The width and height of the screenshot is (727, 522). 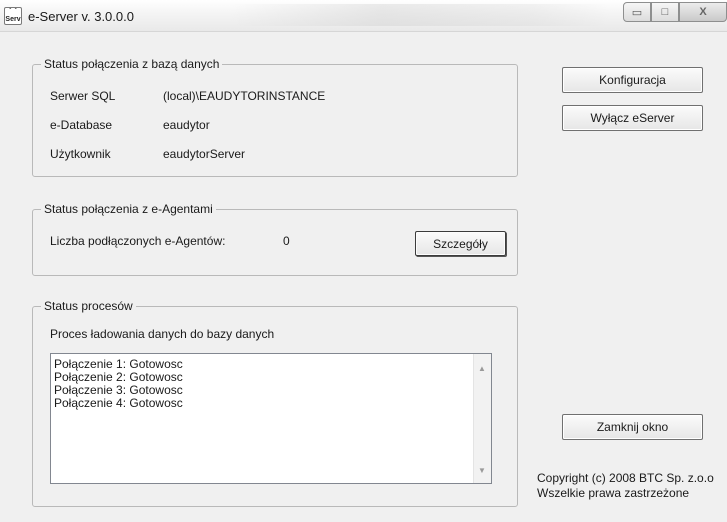 I want to click on window-controls: ▭ □ X, so click(x=675, y=13).